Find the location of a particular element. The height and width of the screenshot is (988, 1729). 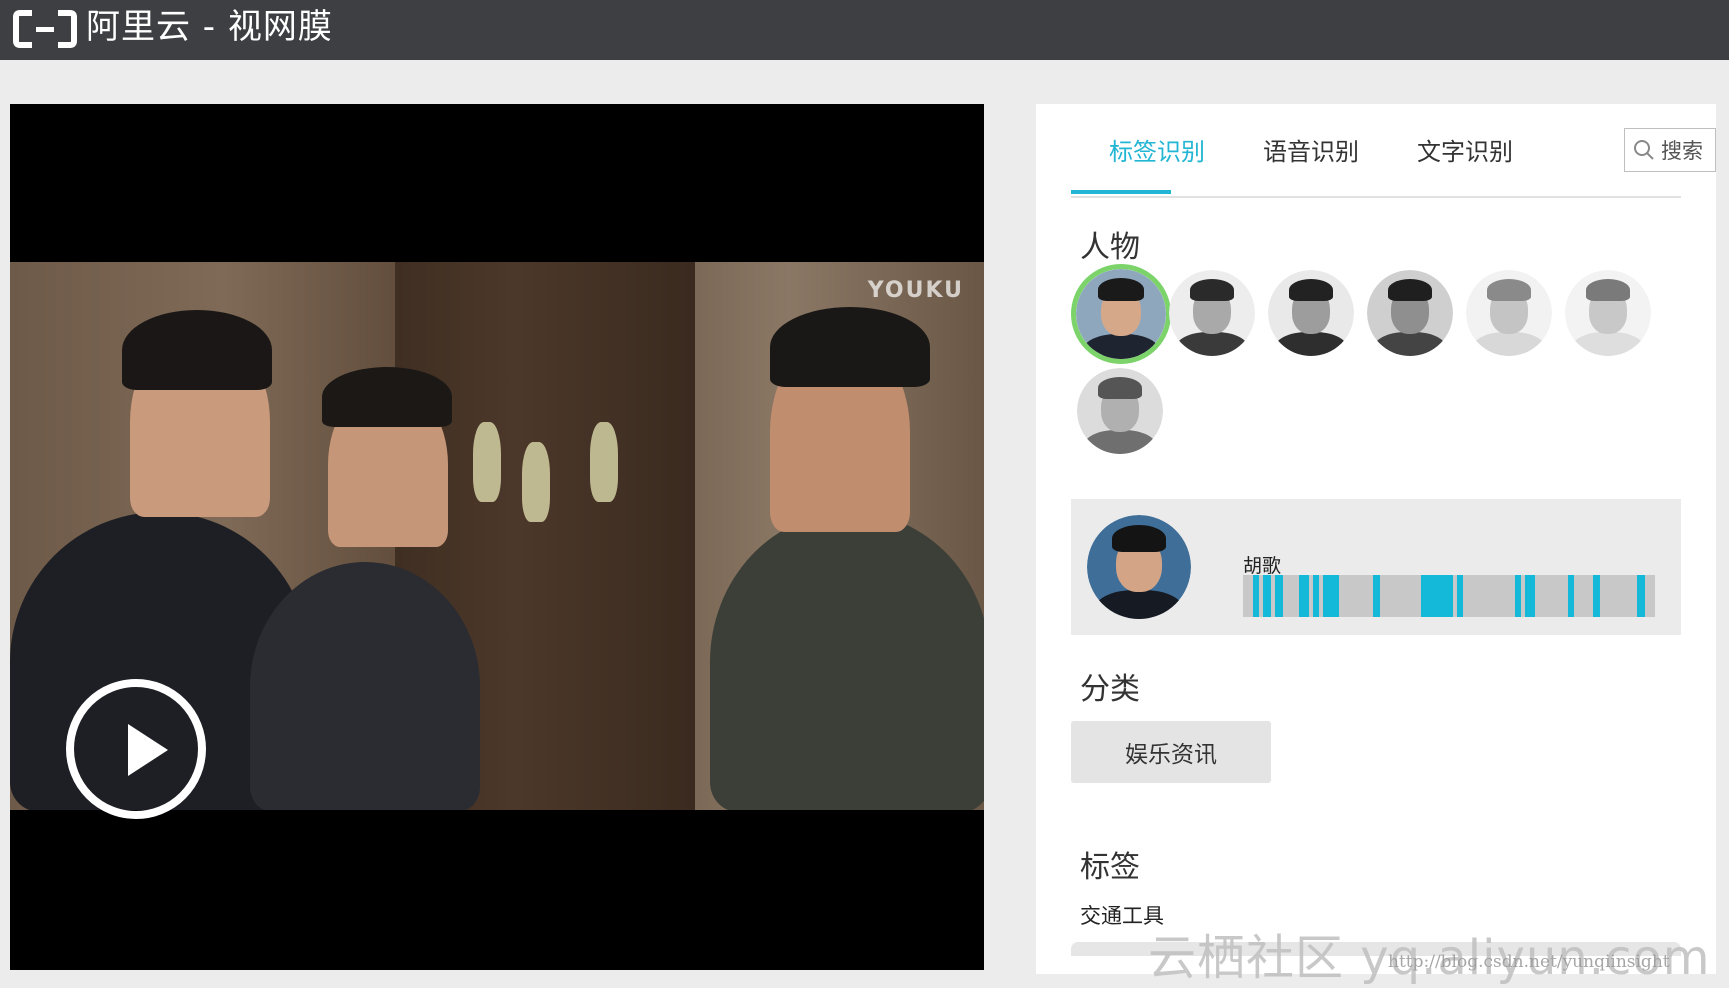

tab-speech-recognition: 语音识别 is located at coordinates (1311, 149).